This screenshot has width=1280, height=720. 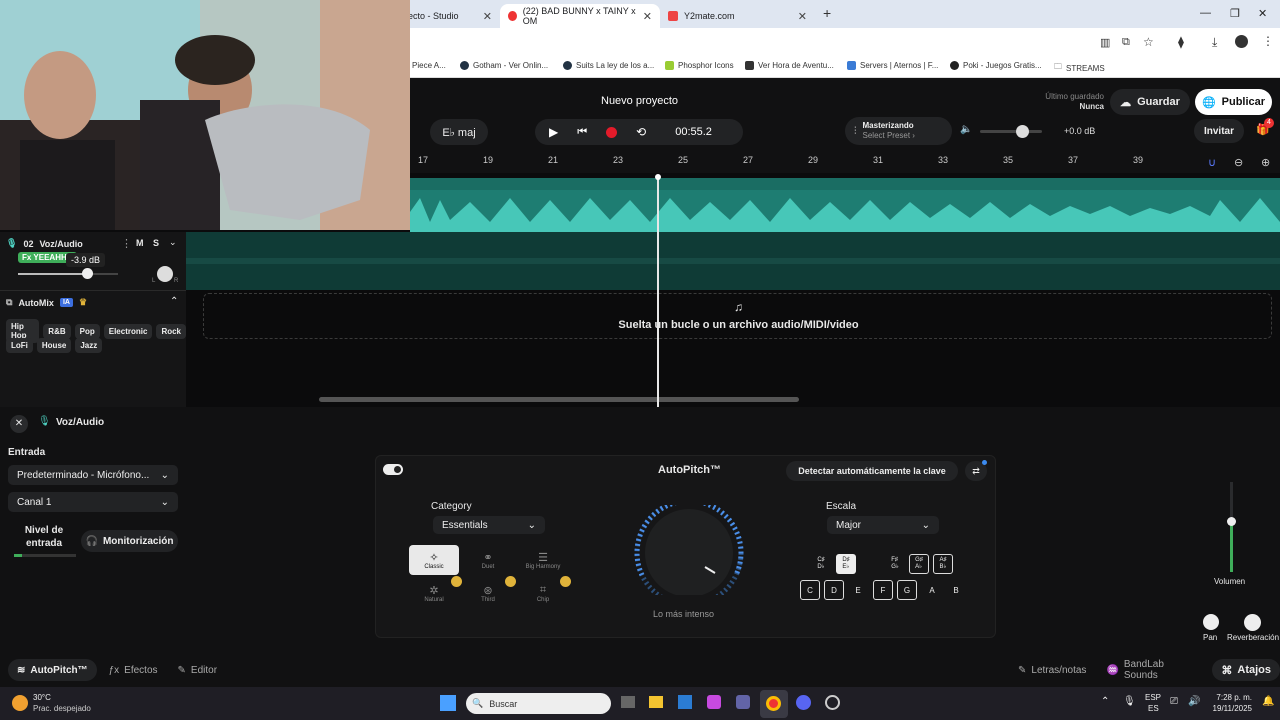 I want to click on pan-knob, so click(x=1211, y=622).